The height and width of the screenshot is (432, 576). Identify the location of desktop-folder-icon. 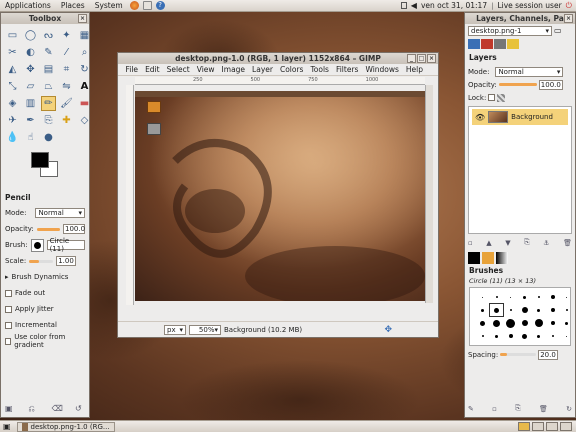
(154, 107).